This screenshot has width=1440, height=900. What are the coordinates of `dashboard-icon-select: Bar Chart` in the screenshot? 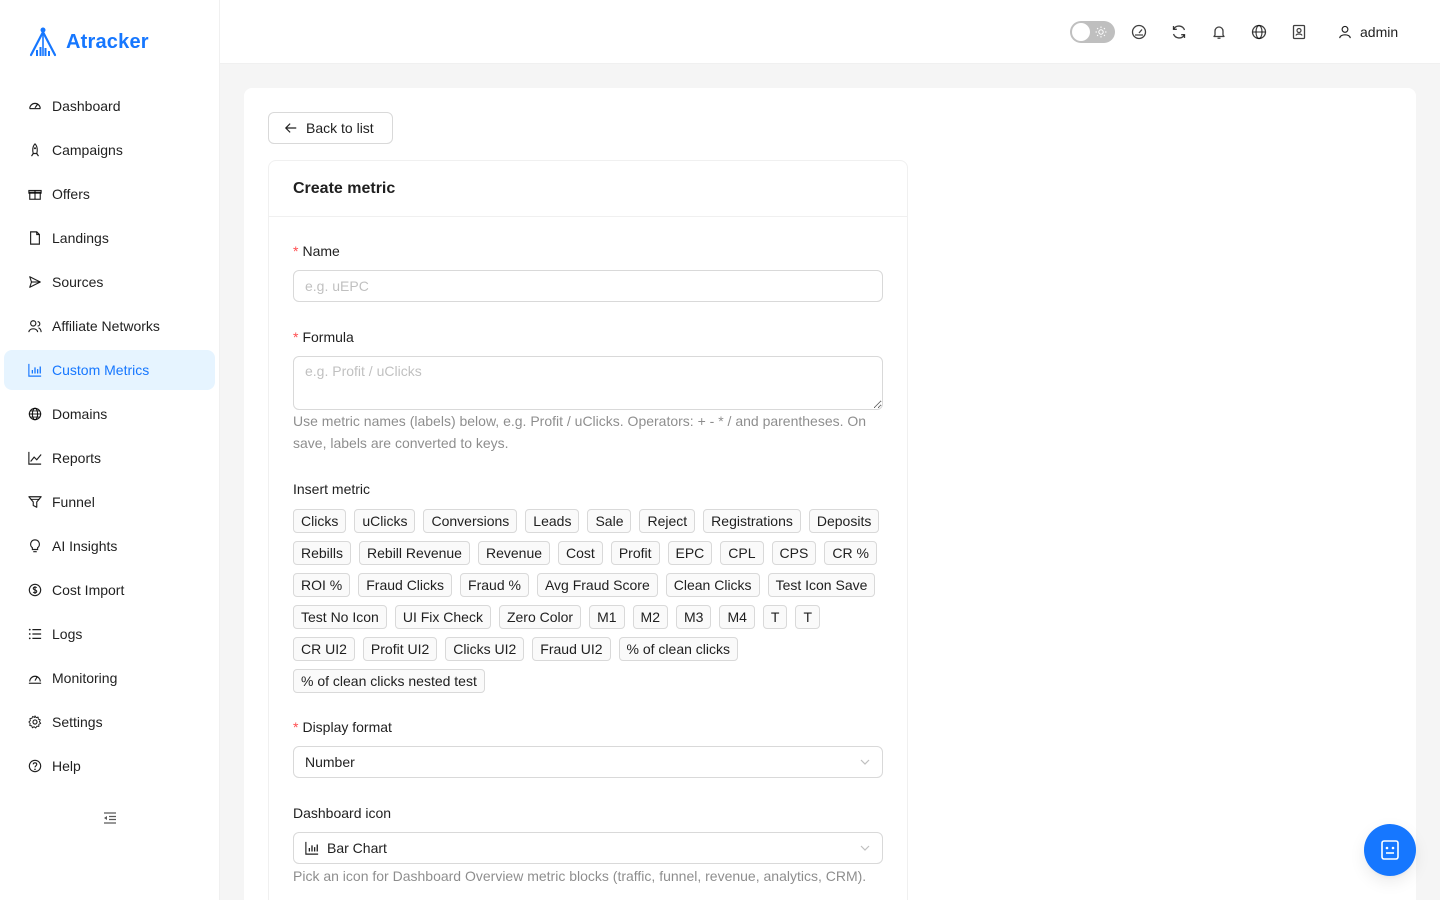 It's located at (588, 848).